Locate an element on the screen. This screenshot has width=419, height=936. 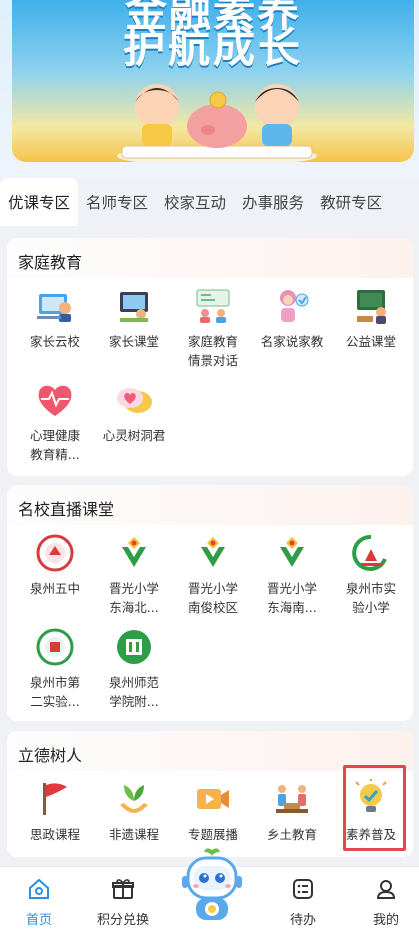
item-jinguang-nanjun: 晋光小学 南俊校区 is located at coordinates (213, 574).